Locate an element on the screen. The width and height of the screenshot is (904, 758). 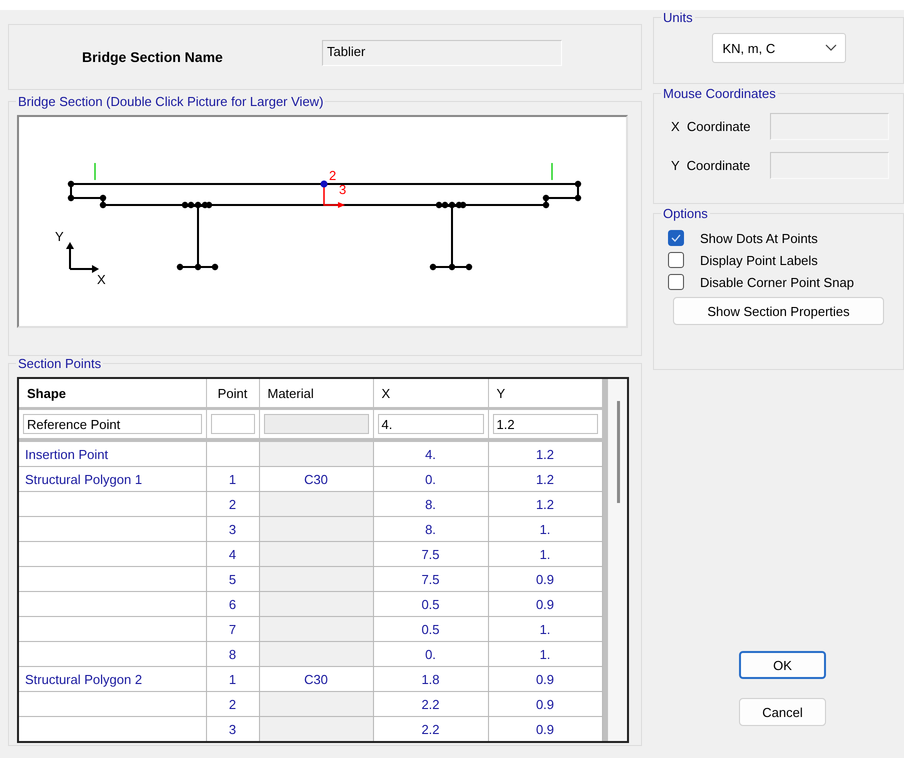
input-field: Reference Point is located at coordinates (112, 424).